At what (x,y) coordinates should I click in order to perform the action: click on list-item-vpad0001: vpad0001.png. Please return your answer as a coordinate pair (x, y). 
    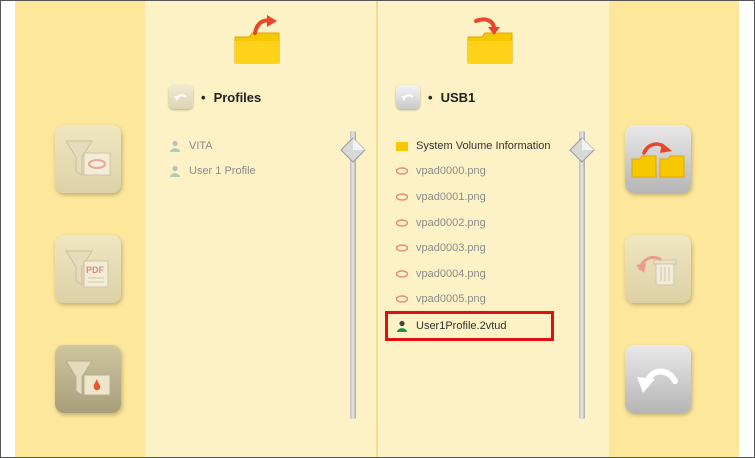
    Looking at the image, I should click on (473, 197).